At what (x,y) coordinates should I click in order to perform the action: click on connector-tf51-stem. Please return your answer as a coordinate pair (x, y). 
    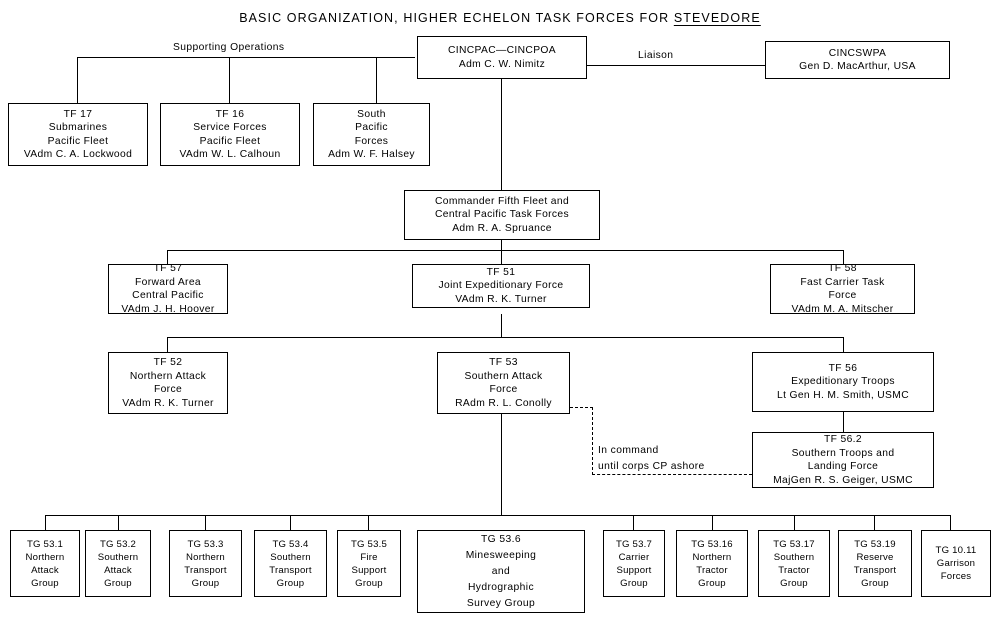
    Looking at the image, I should click on (502, 326).